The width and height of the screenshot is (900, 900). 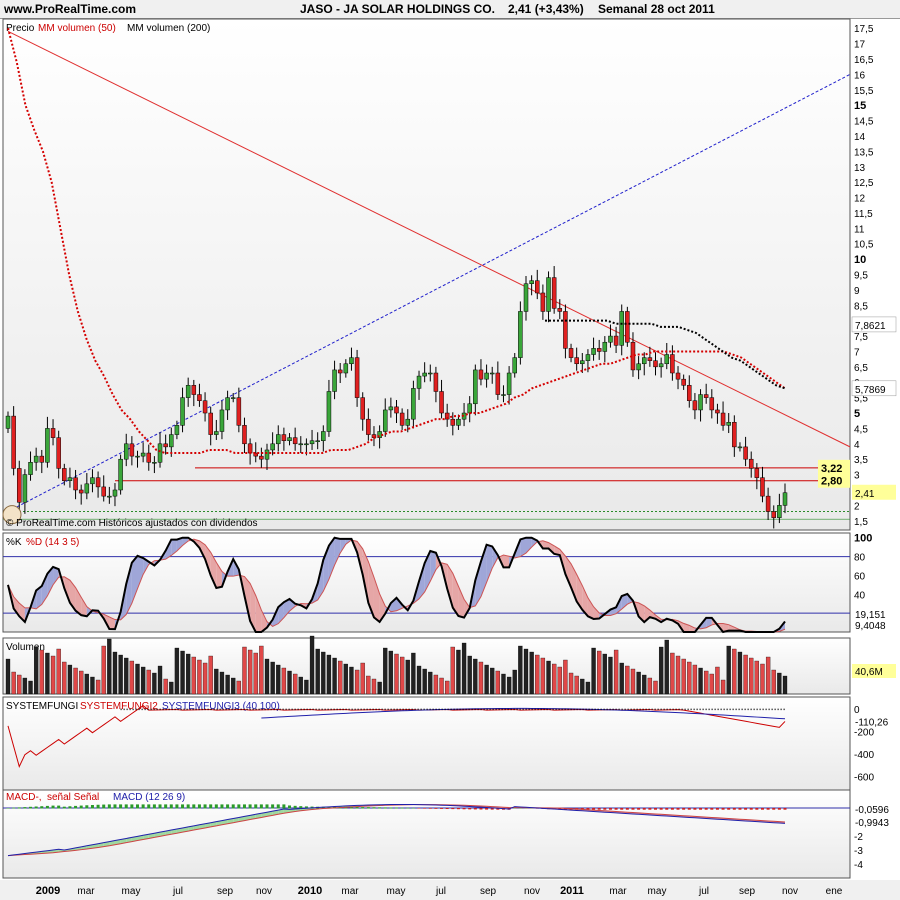 I want to click on price-y-tick: 12,5, so click(x=864, y=183).